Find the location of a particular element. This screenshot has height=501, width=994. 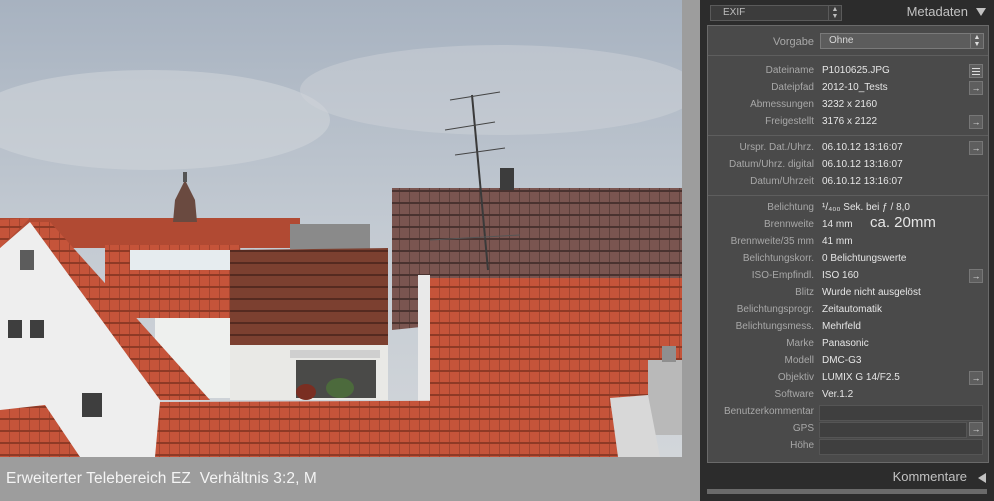

field-label: Datum/Uhrzeit is located at coordinates (782, 181).